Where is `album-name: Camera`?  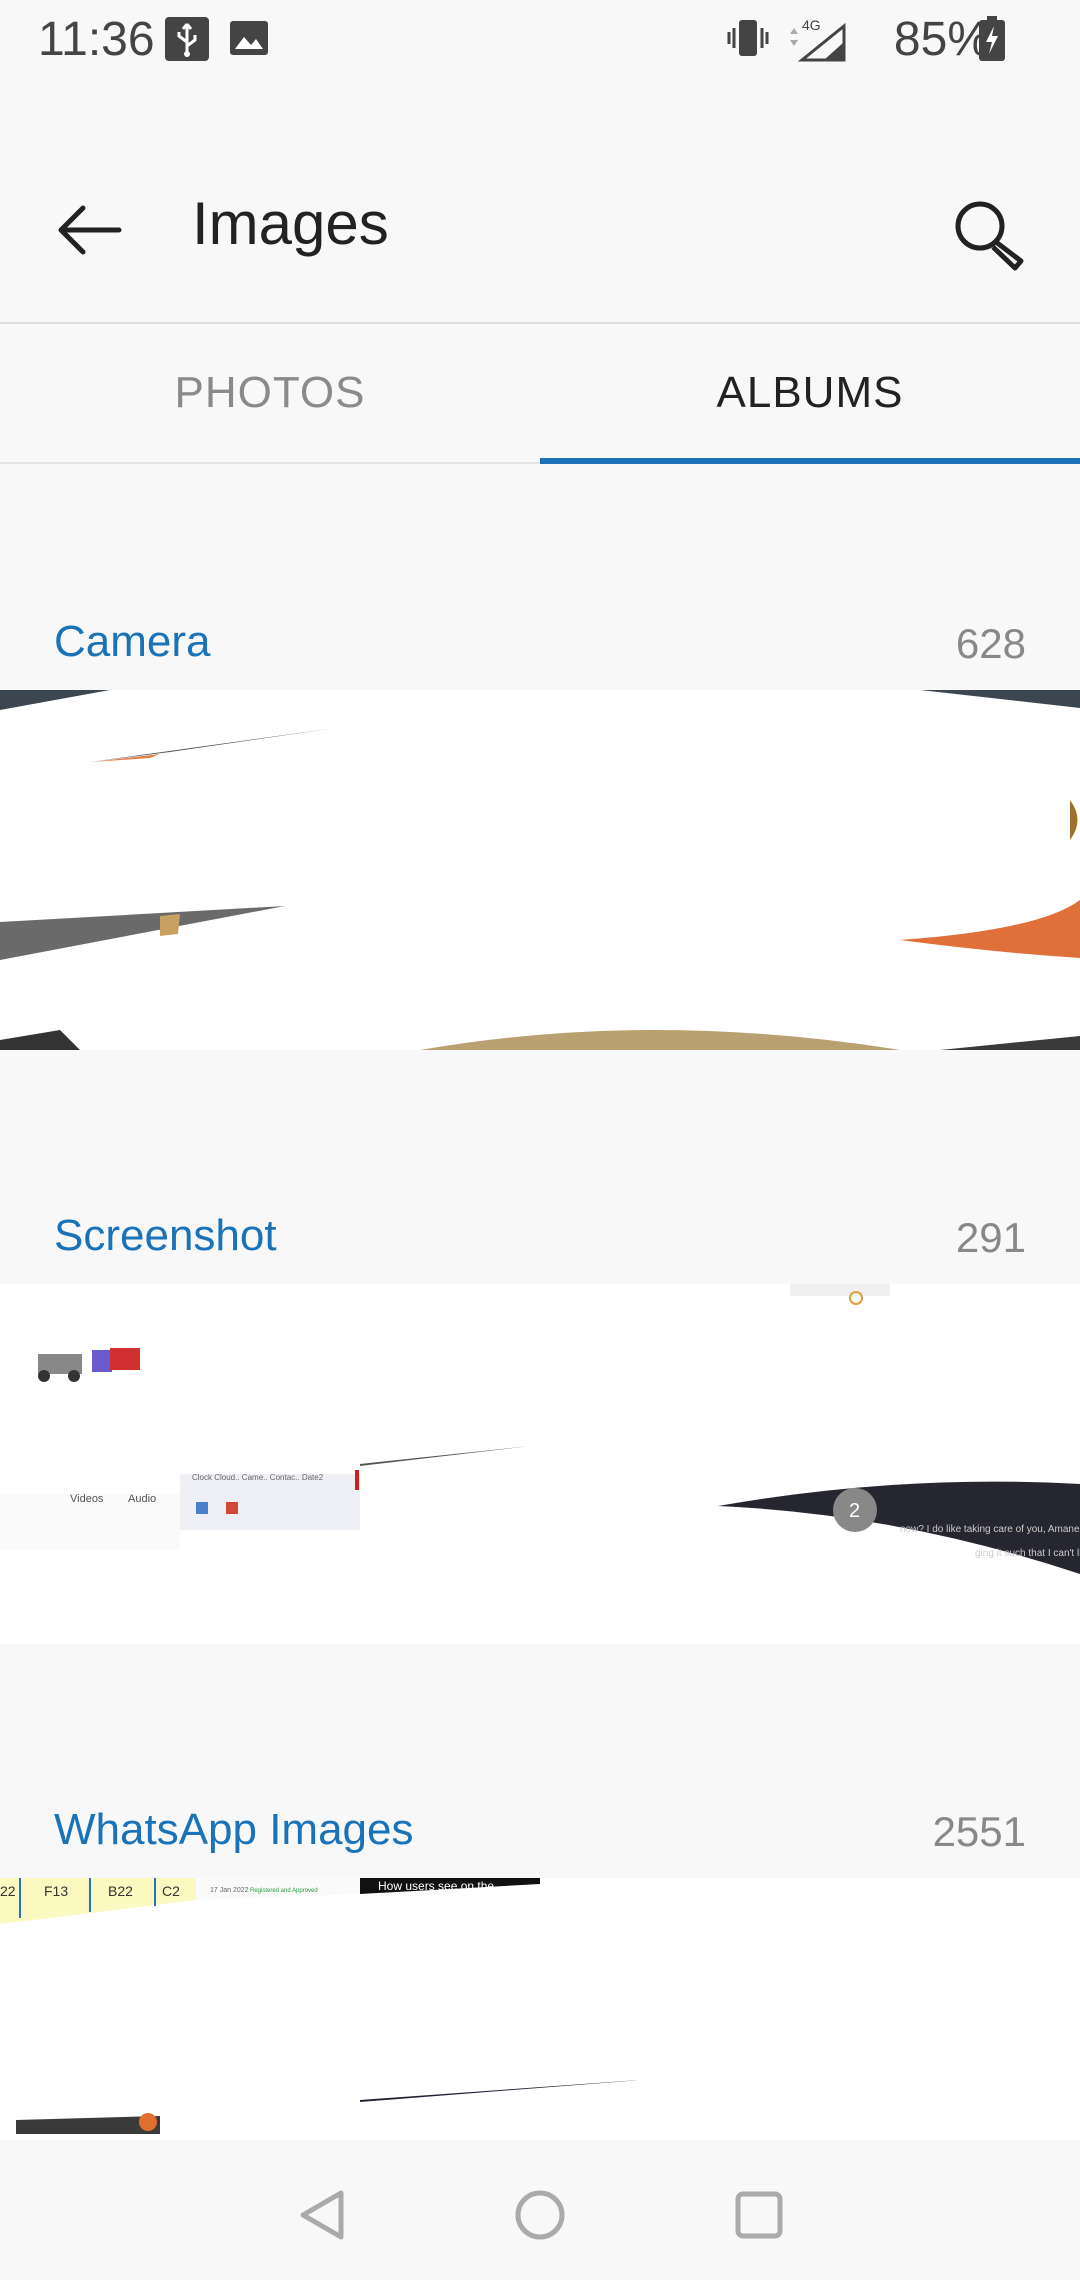 album-name: Camera is located at coordinates (132, 641).